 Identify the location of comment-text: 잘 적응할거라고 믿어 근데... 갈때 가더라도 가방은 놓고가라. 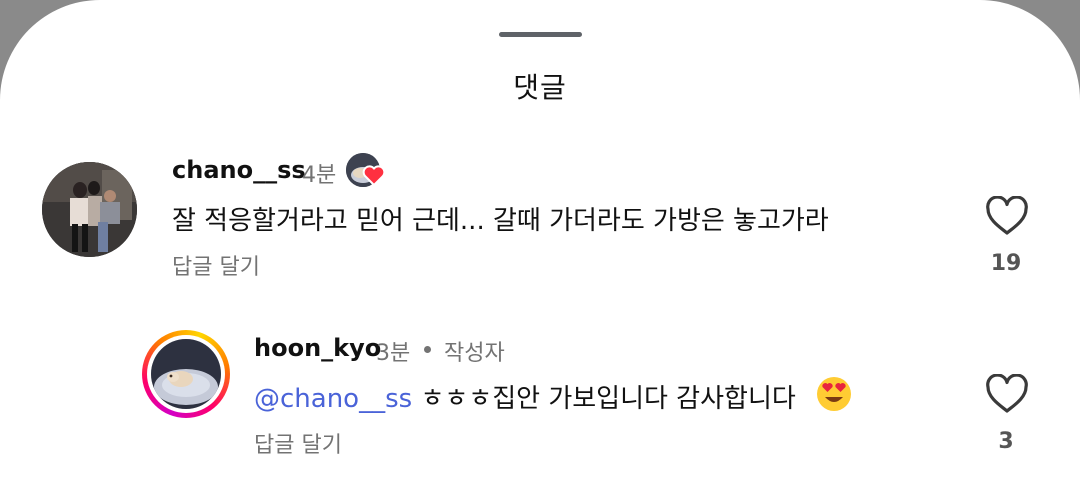
(500, 221).